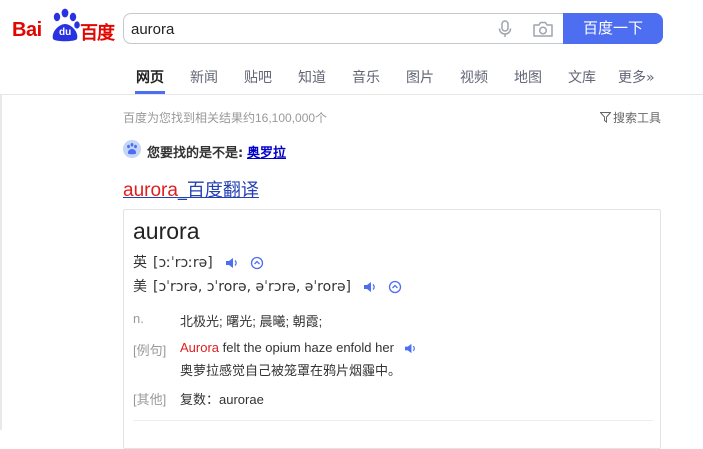 The width and height of the screenshot is (703, 449). Describe the element at coordinates (505, 29) in the screenshot. I see `microphone-icon` at that location.